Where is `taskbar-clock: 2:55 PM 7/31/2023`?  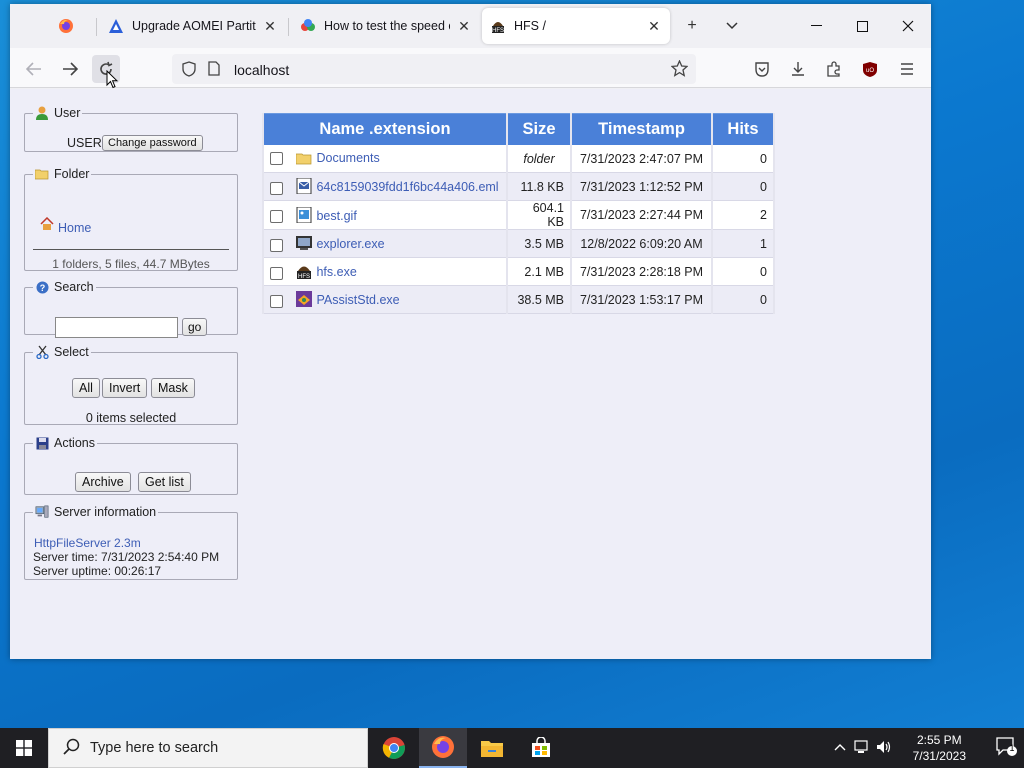
taskbar-clock: 2:55 PM 7/31/2023 is located at coordinates (939, 748).